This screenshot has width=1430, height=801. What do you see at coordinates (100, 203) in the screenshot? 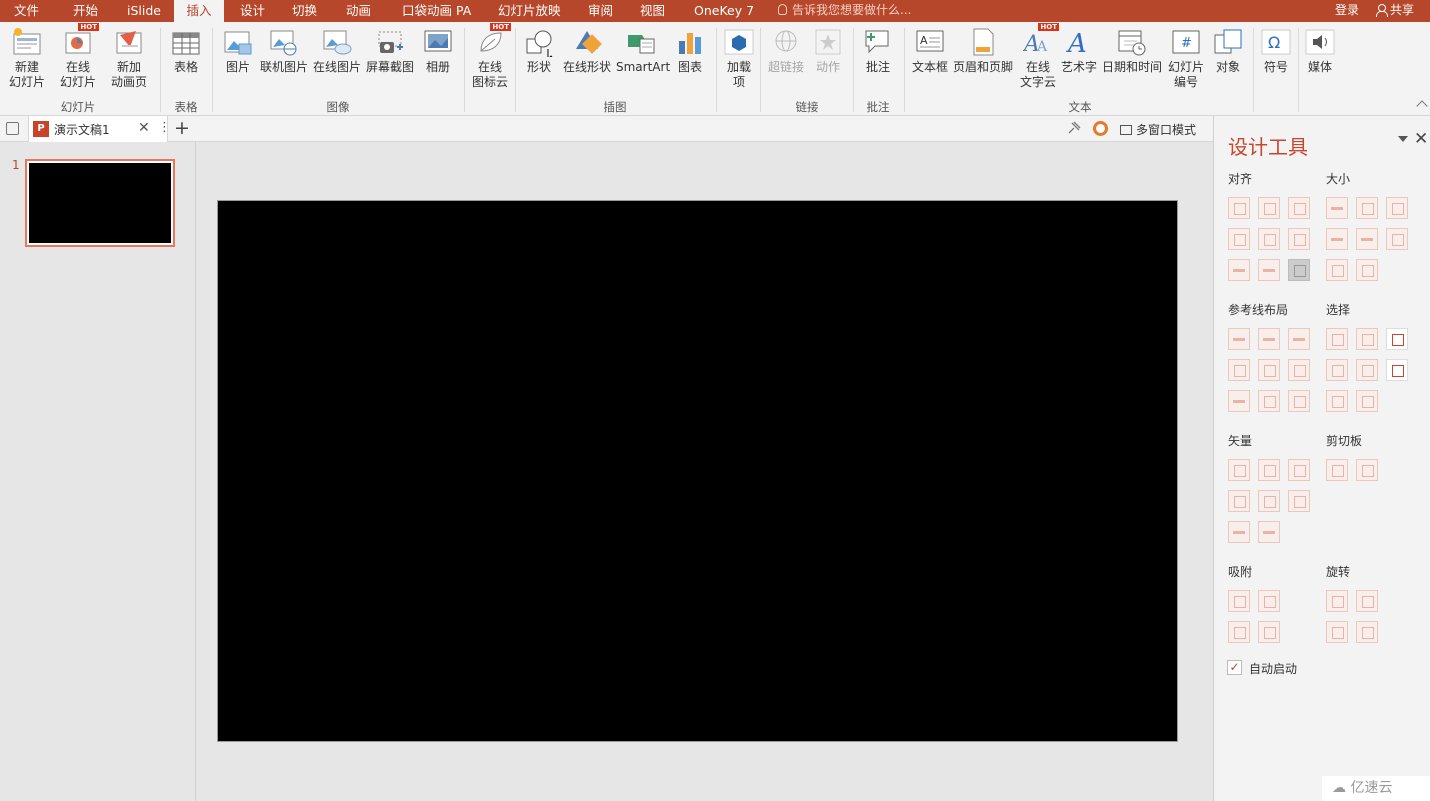
I see `slide-thumbnail` at bounding box center [100, 203].